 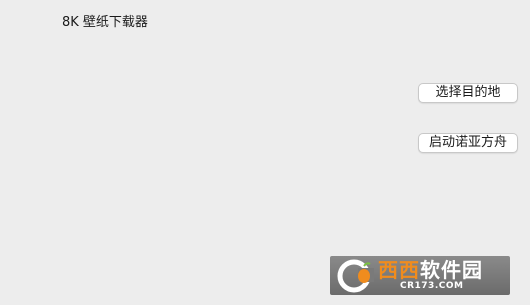 I want to click on select-destination-button: 选择目的地, so click(x=468, y=93).